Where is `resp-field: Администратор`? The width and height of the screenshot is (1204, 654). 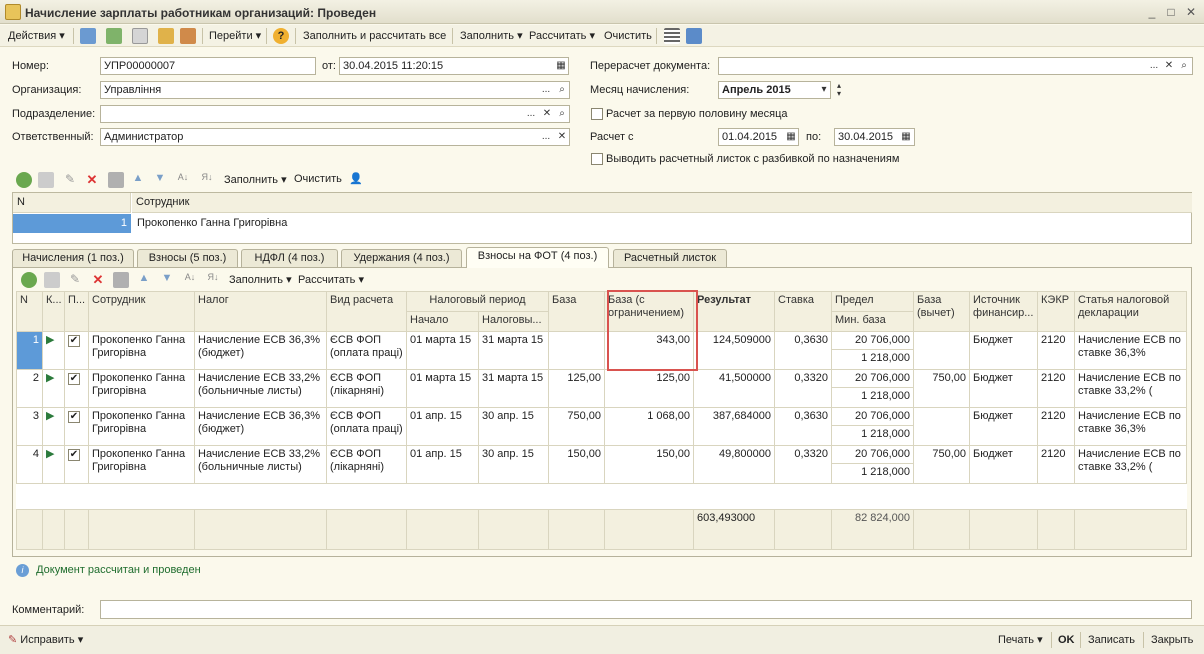 resp-field: Администратор is located at coordinates (335, 137).